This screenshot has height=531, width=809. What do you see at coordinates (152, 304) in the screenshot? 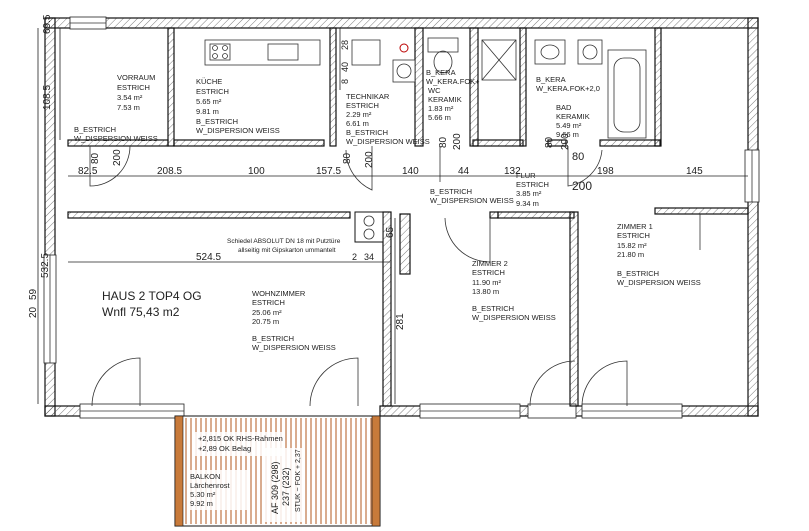
I see `apartment-title: HAUS 2 TOP4 OG Wnfl 75,43 m2` at bounding box center [152, 304].